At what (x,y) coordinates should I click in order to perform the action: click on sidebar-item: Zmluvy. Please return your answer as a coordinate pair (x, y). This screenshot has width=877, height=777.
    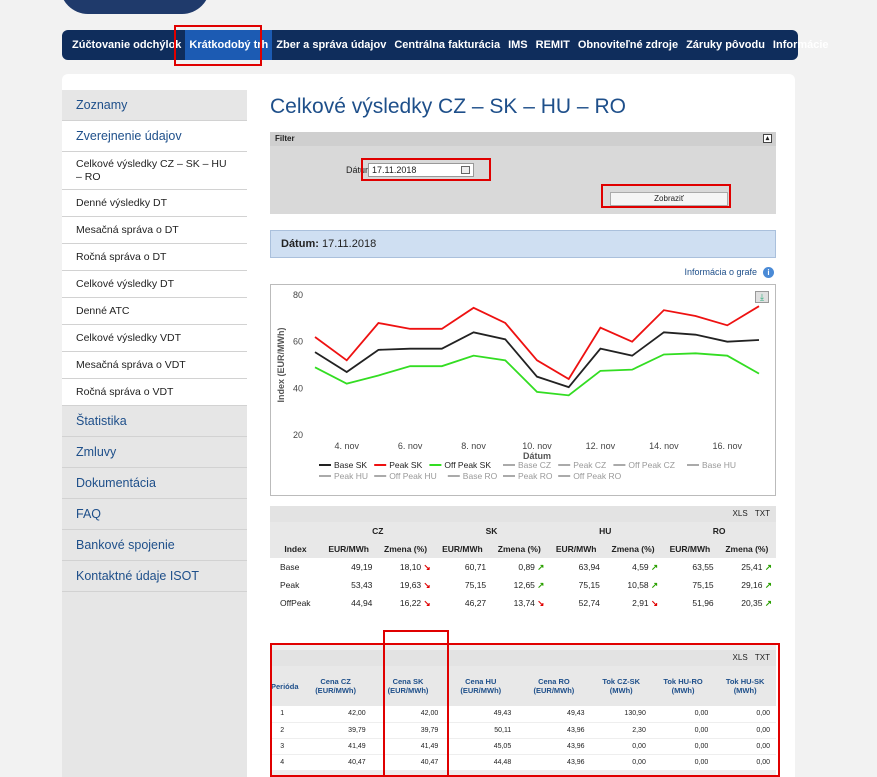
    Looking at the image, I should click on (154, 452).